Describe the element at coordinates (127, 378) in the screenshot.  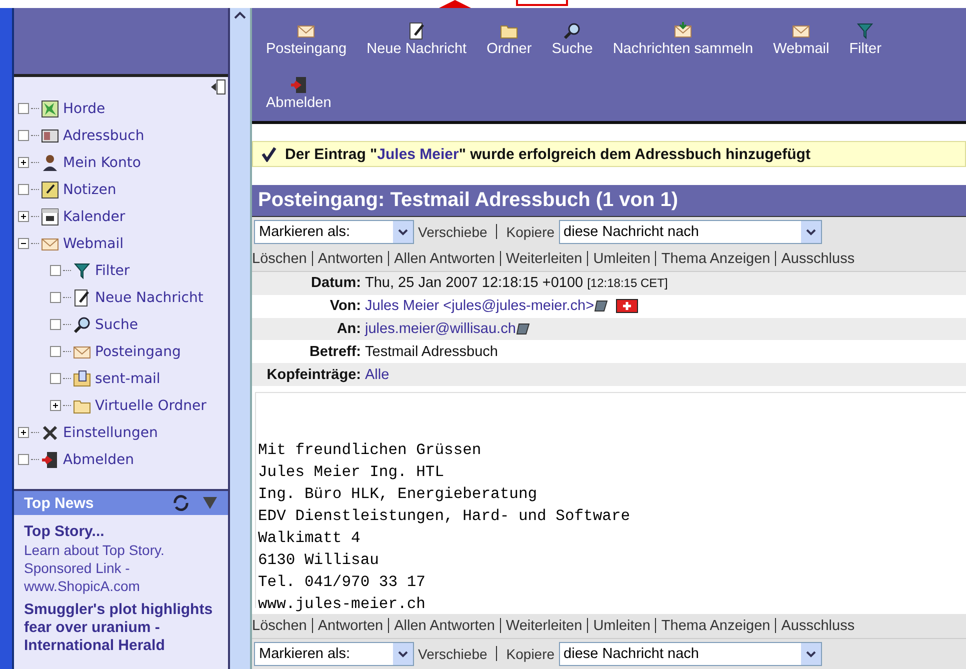
I see `tree-item: sent-mail` at that location.